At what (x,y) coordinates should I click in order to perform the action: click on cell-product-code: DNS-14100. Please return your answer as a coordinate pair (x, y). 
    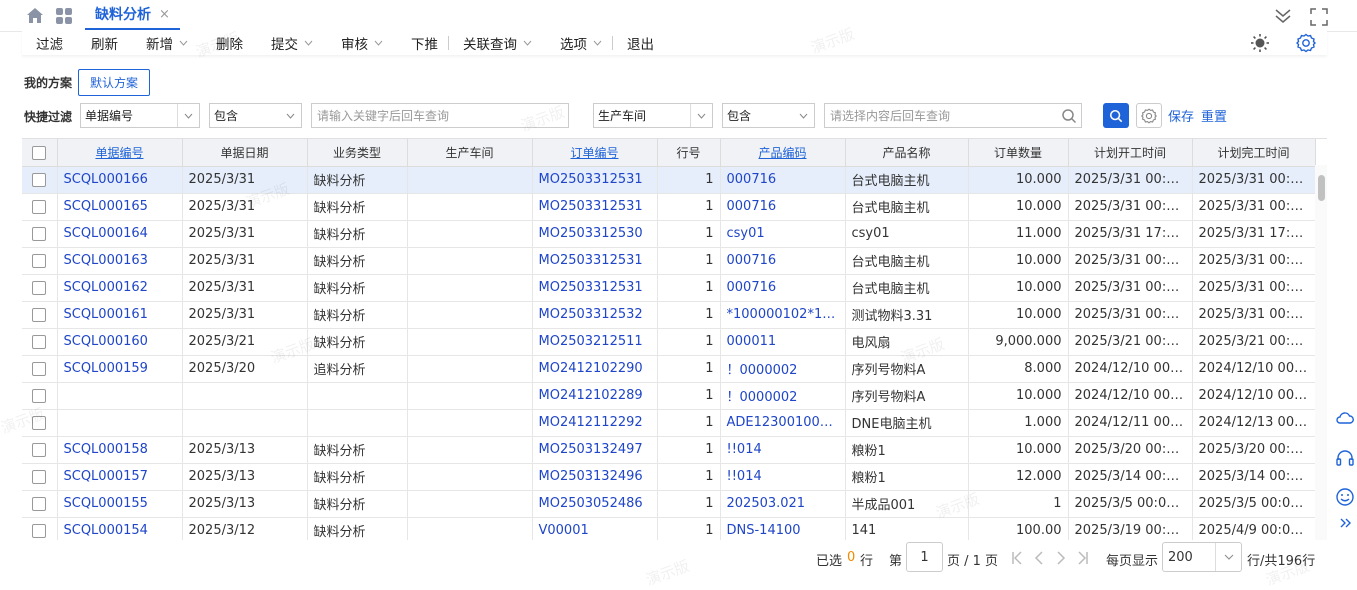
    Looking at the image, I should click on (783, 528).